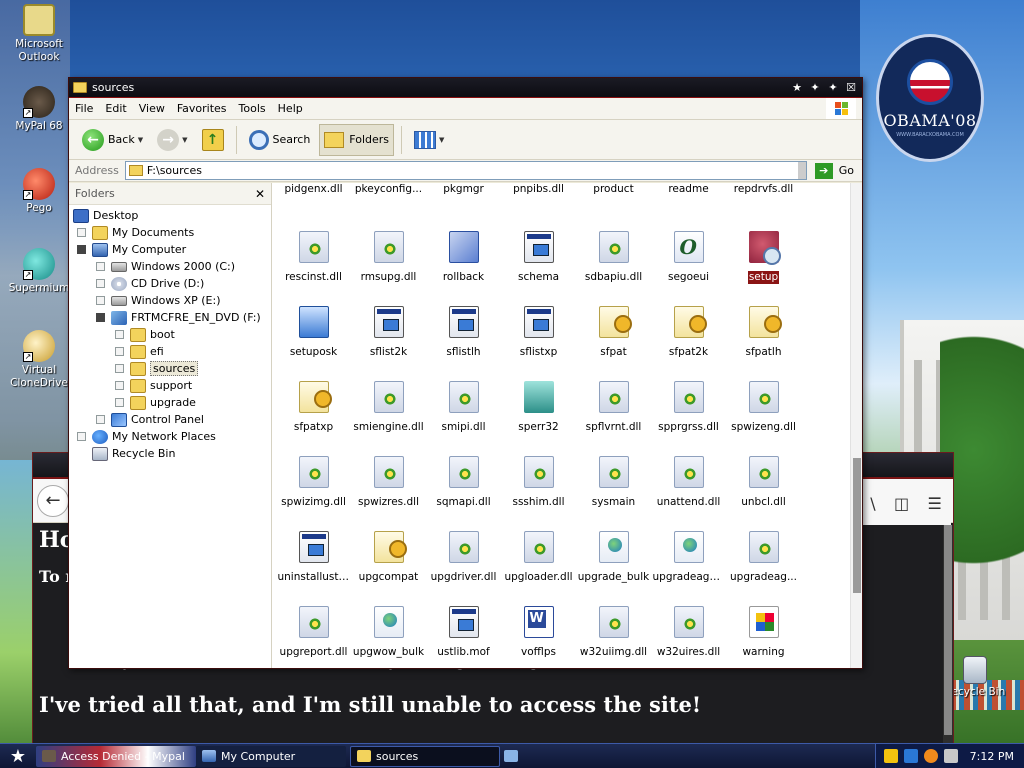 This screenshot has height=768, width=1024. What do you see at coordinates (763, 400) in the screenshot?
I see `file-item: spwizeng.dll` at bounding box center [763, 400].